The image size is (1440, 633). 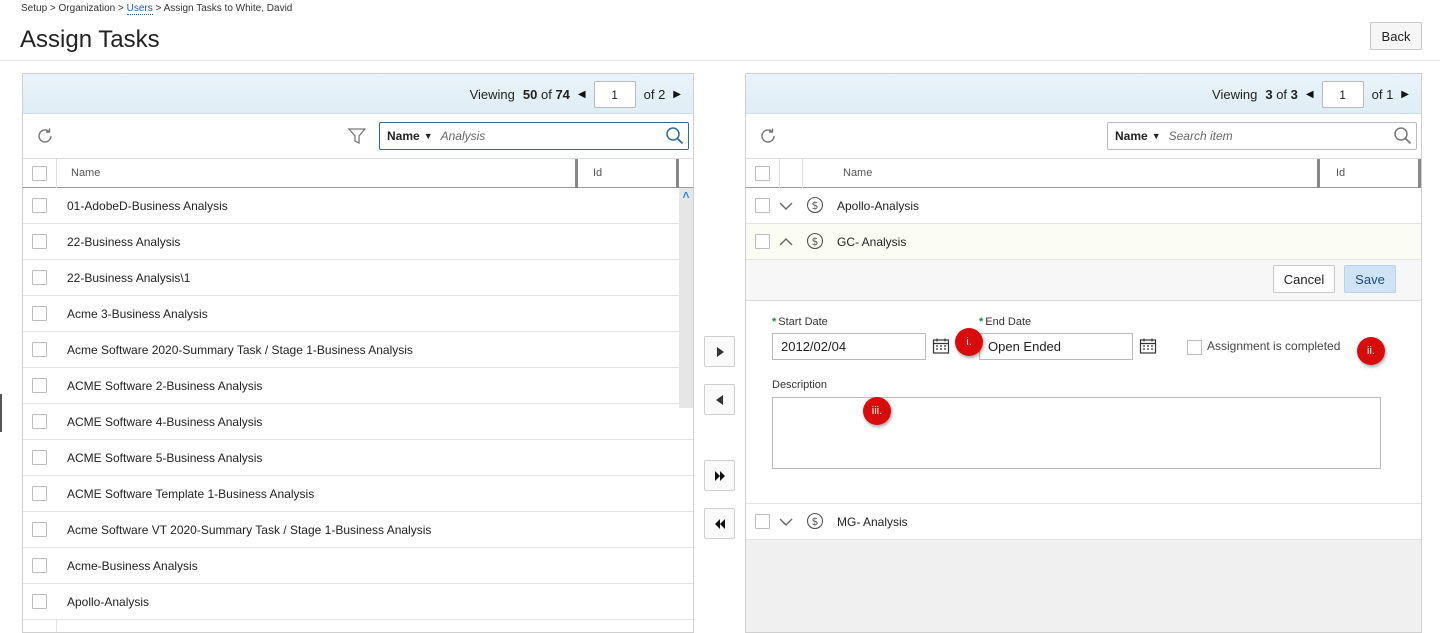 I want to click on table-row: Acme 3-Business Analysis, so click(x=358, y=314).